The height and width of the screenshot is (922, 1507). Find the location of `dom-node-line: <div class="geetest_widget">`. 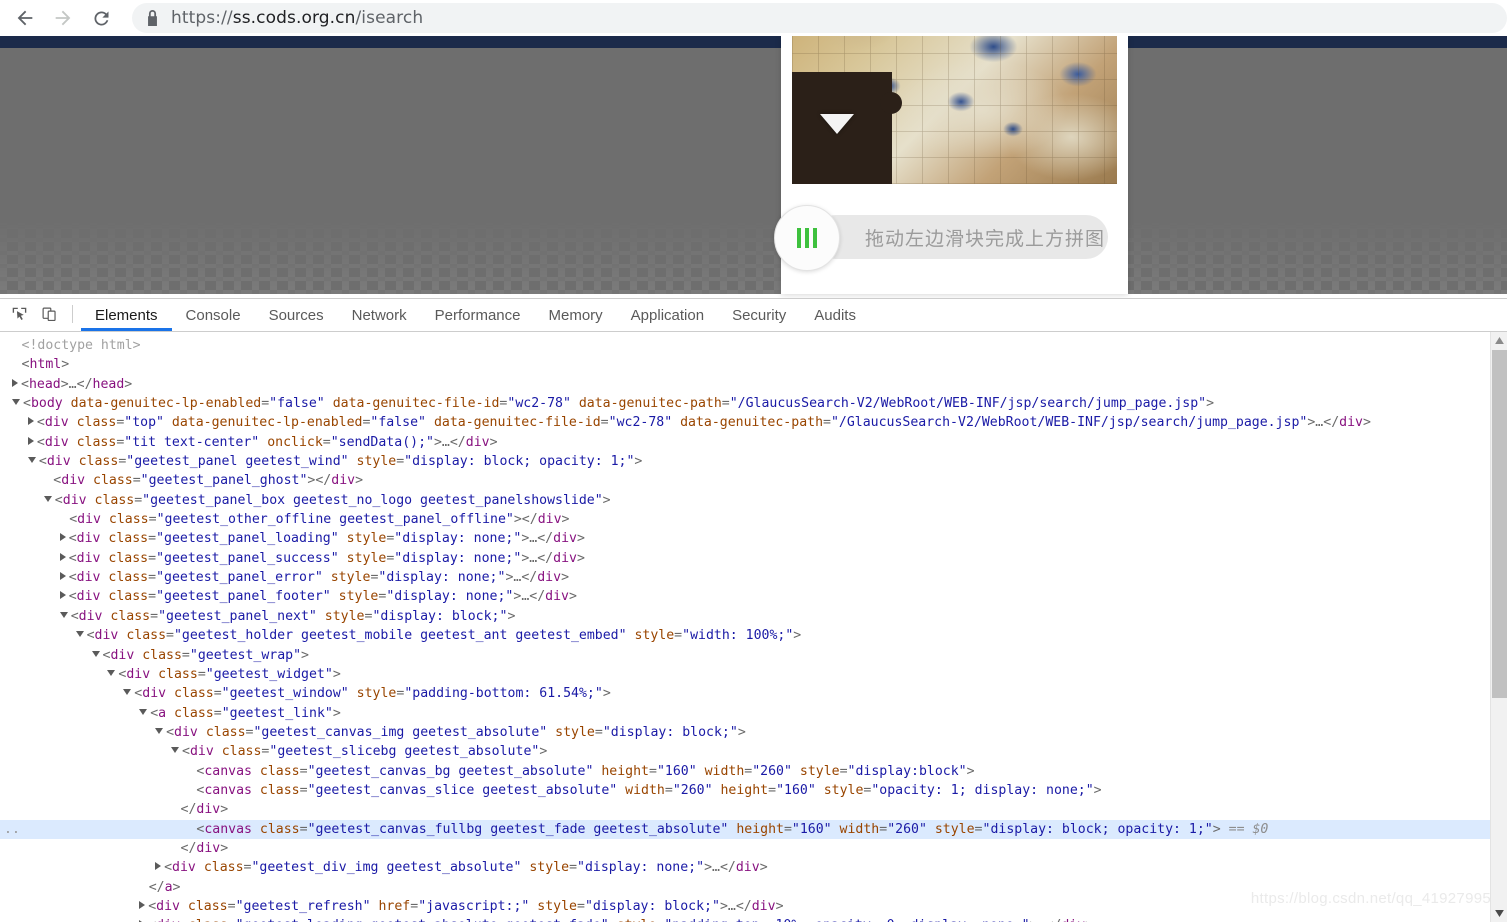

dom-node-line: <div class="geetest_widget"> is located at coordinates (745, 674).